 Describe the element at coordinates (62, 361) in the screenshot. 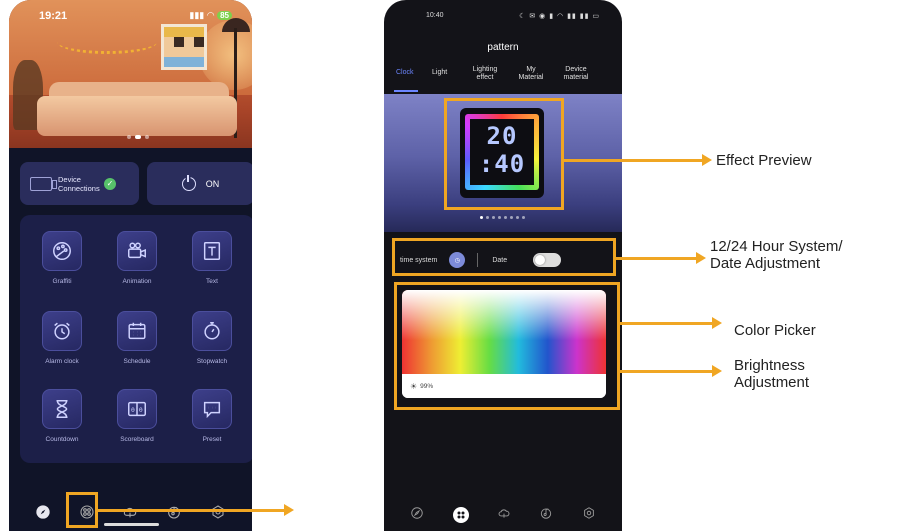

I see `tile-label: Alarm clock` at that location.